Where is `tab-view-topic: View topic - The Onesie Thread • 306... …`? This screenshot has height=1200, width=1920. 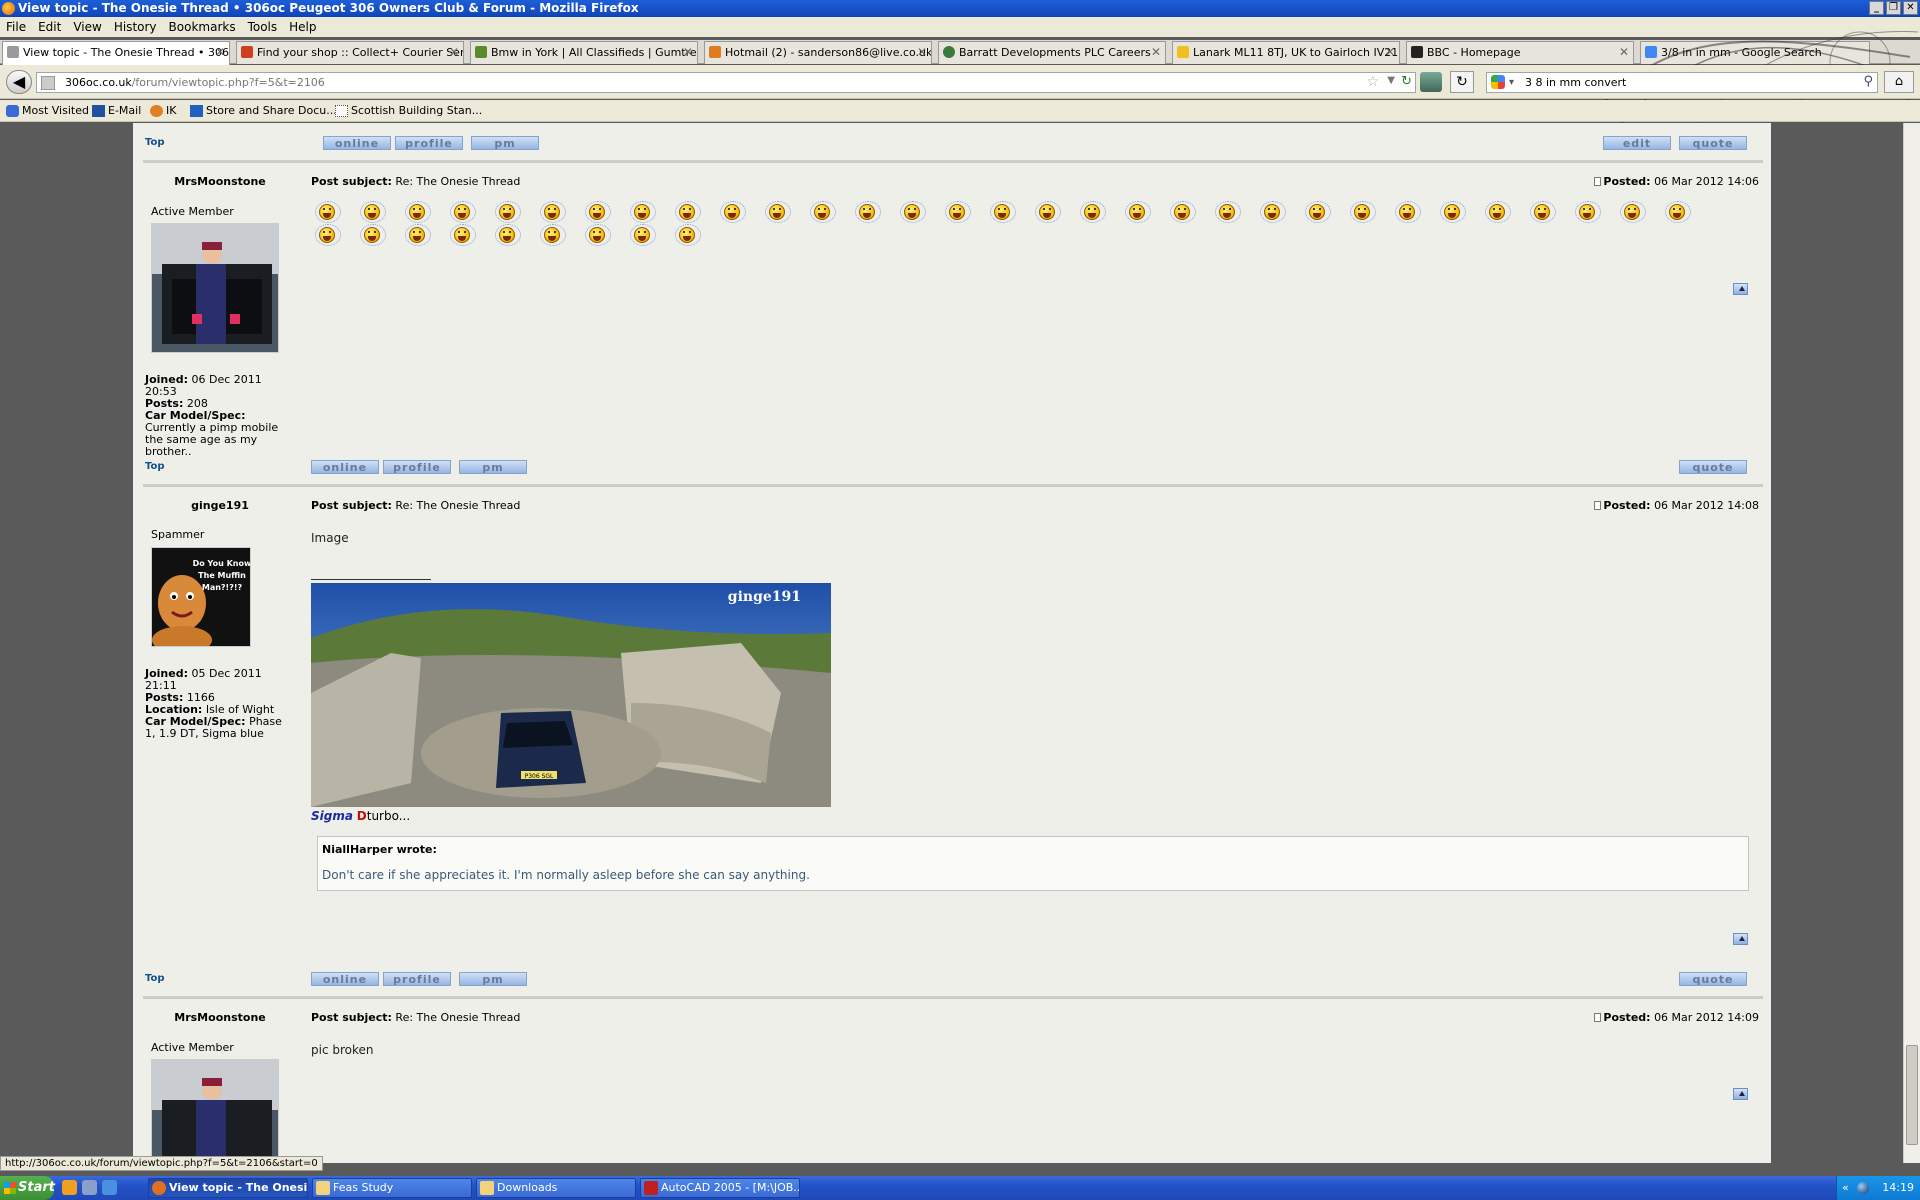
tab-view-topic: View topic - The Onesie Thread • 306... … is located at coordinates (116, 53).